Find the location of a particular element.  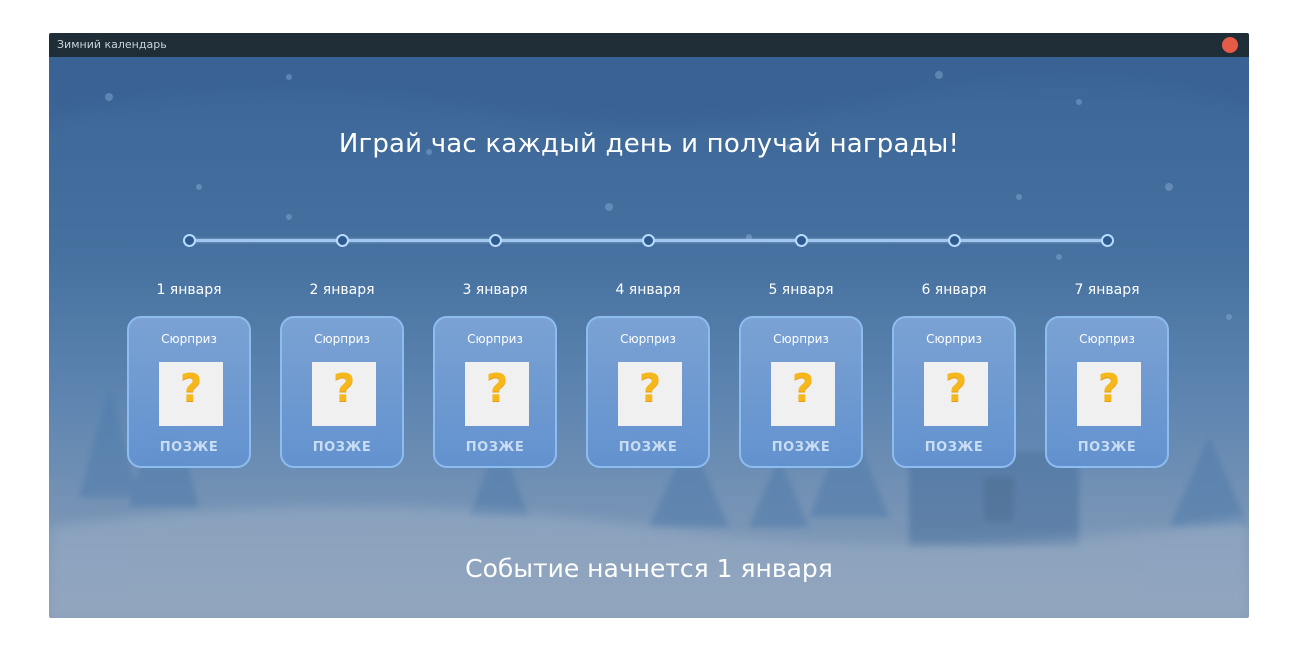

title-bar: Зимний календарь is located at coordinates (649, 45).